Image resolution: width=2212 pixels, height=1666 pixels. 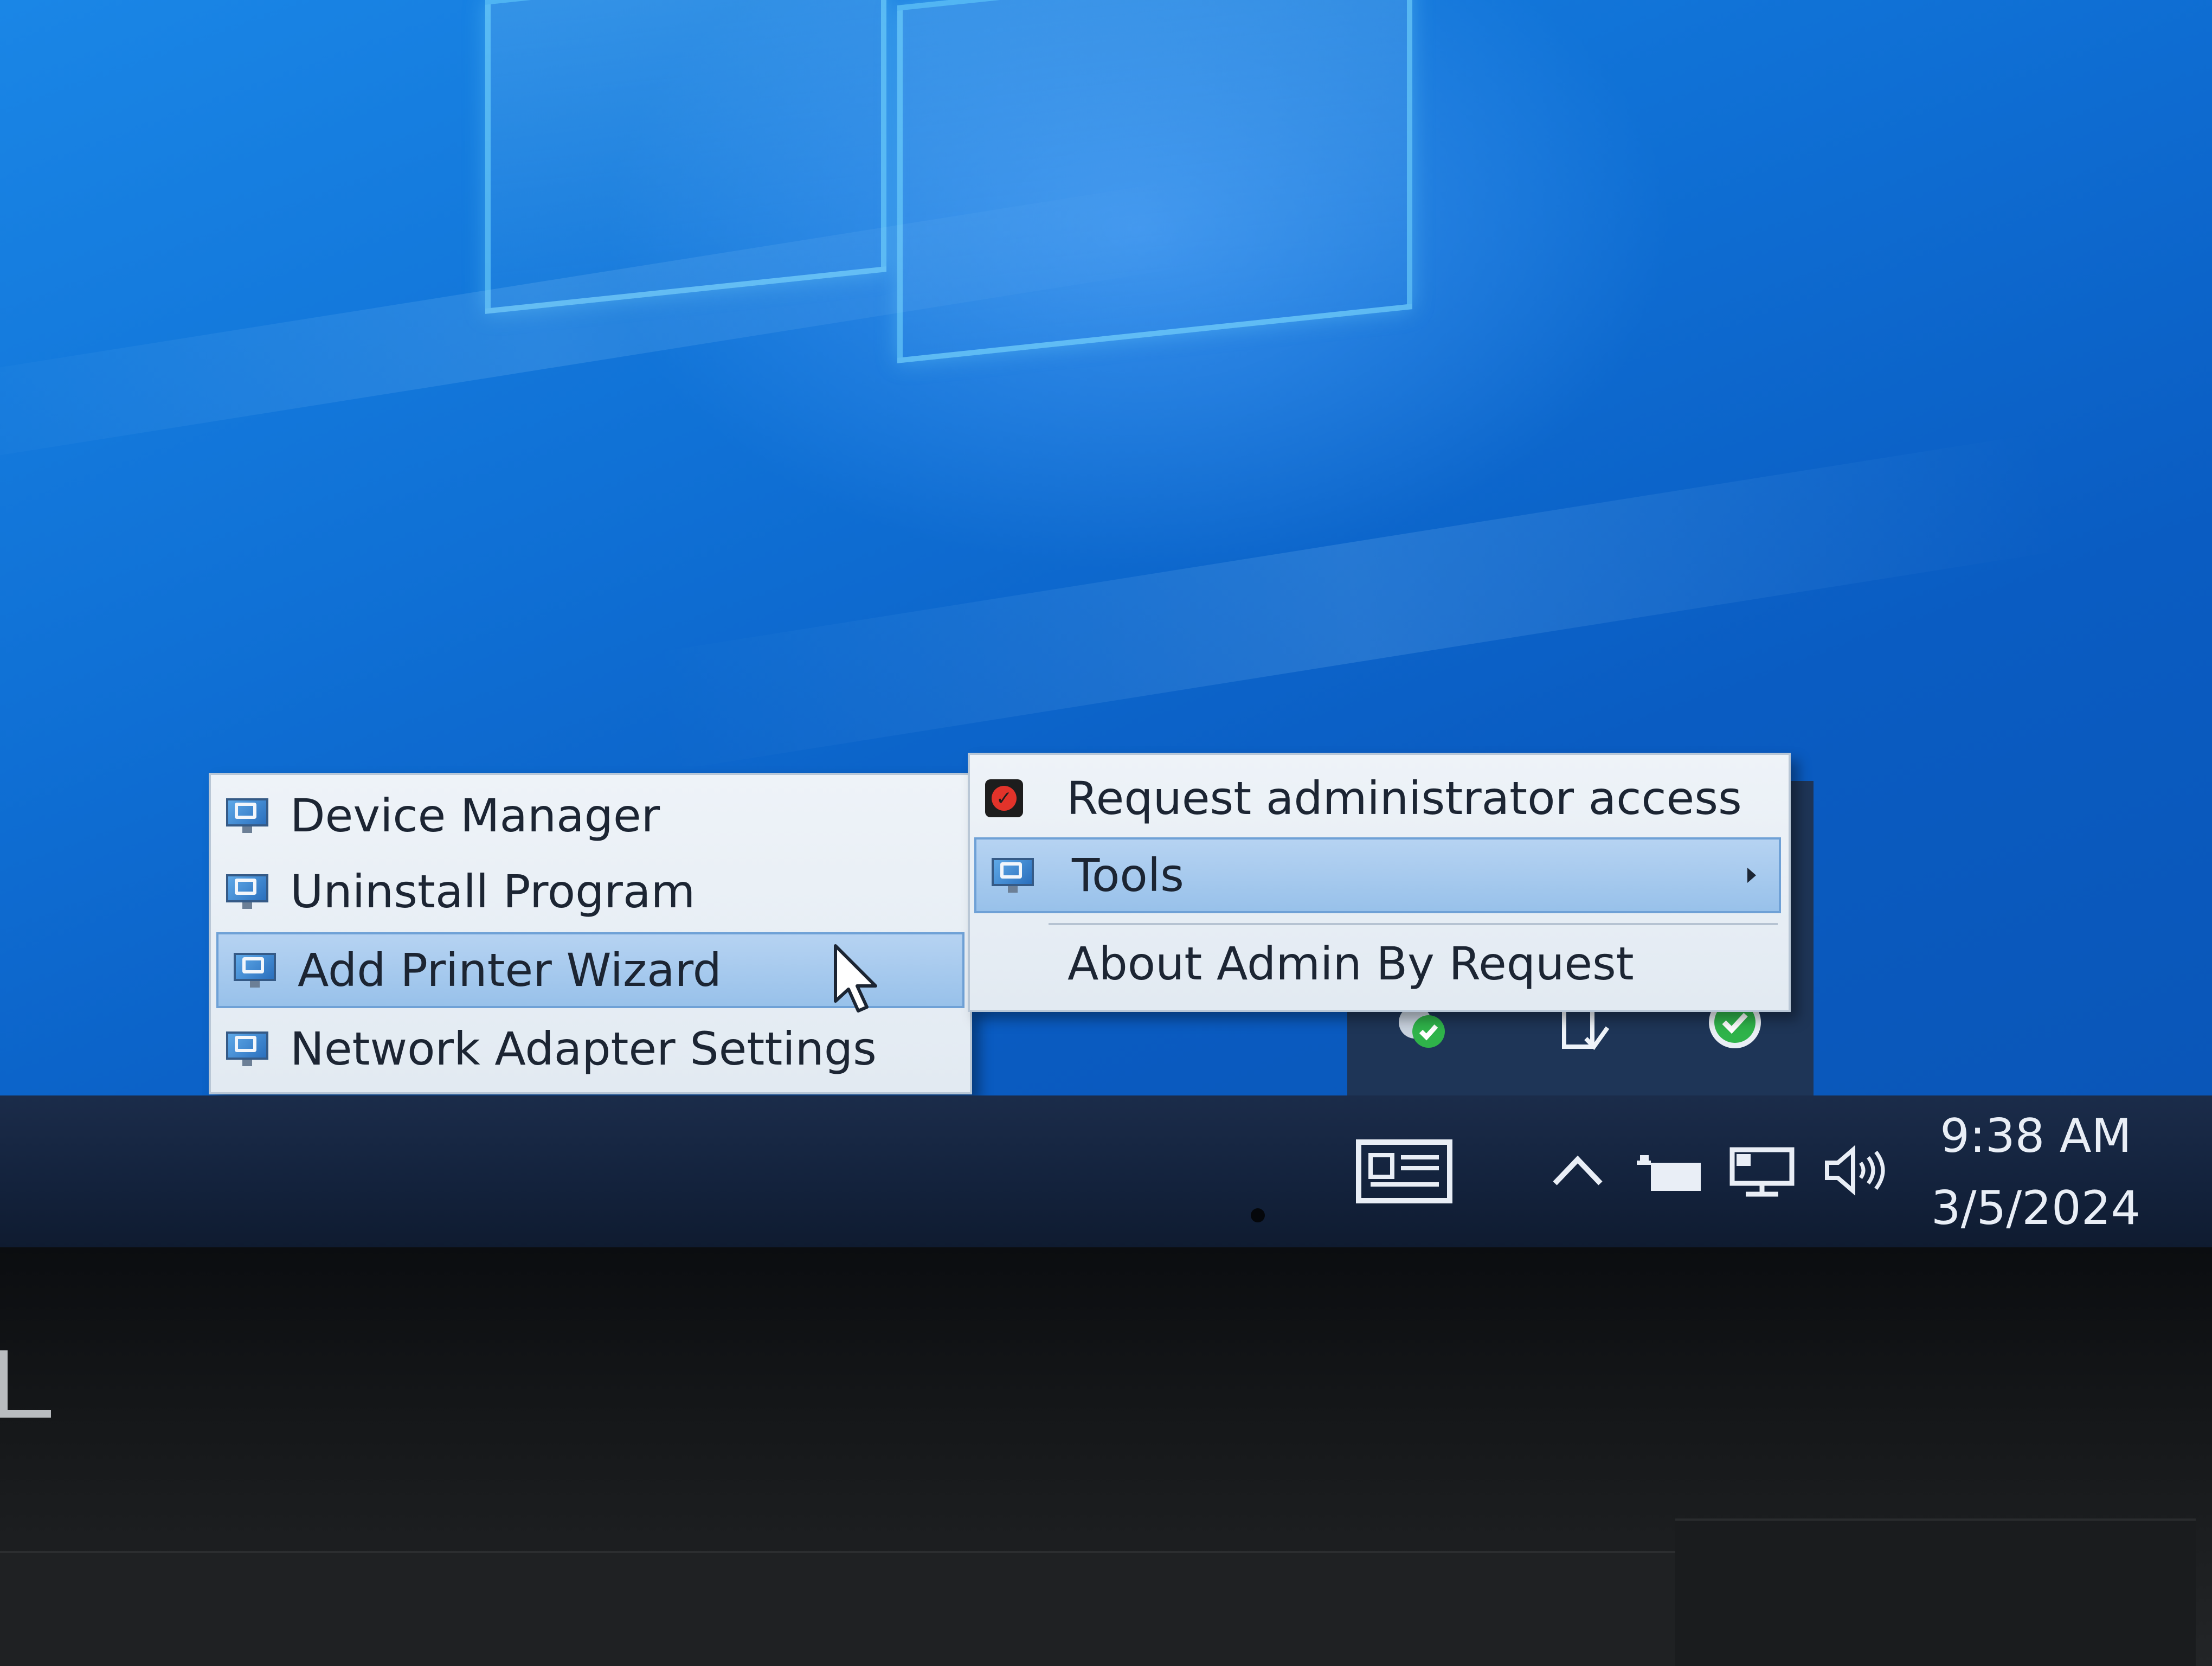 I want to click on power-plug-icon, so click(x=1670, y=1175).